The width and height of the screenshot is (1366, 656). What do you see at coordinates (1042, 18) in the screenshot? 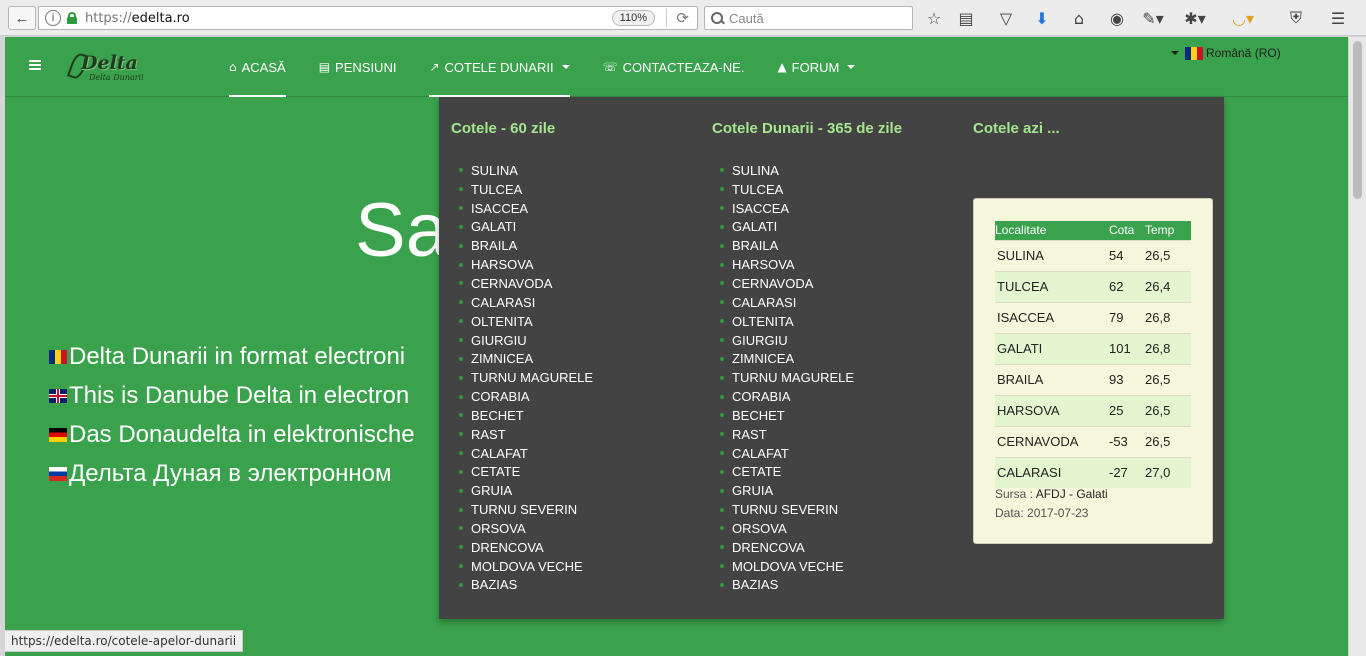
I see `downloads-icon: ⬇` at bounding box center [1042, 18].